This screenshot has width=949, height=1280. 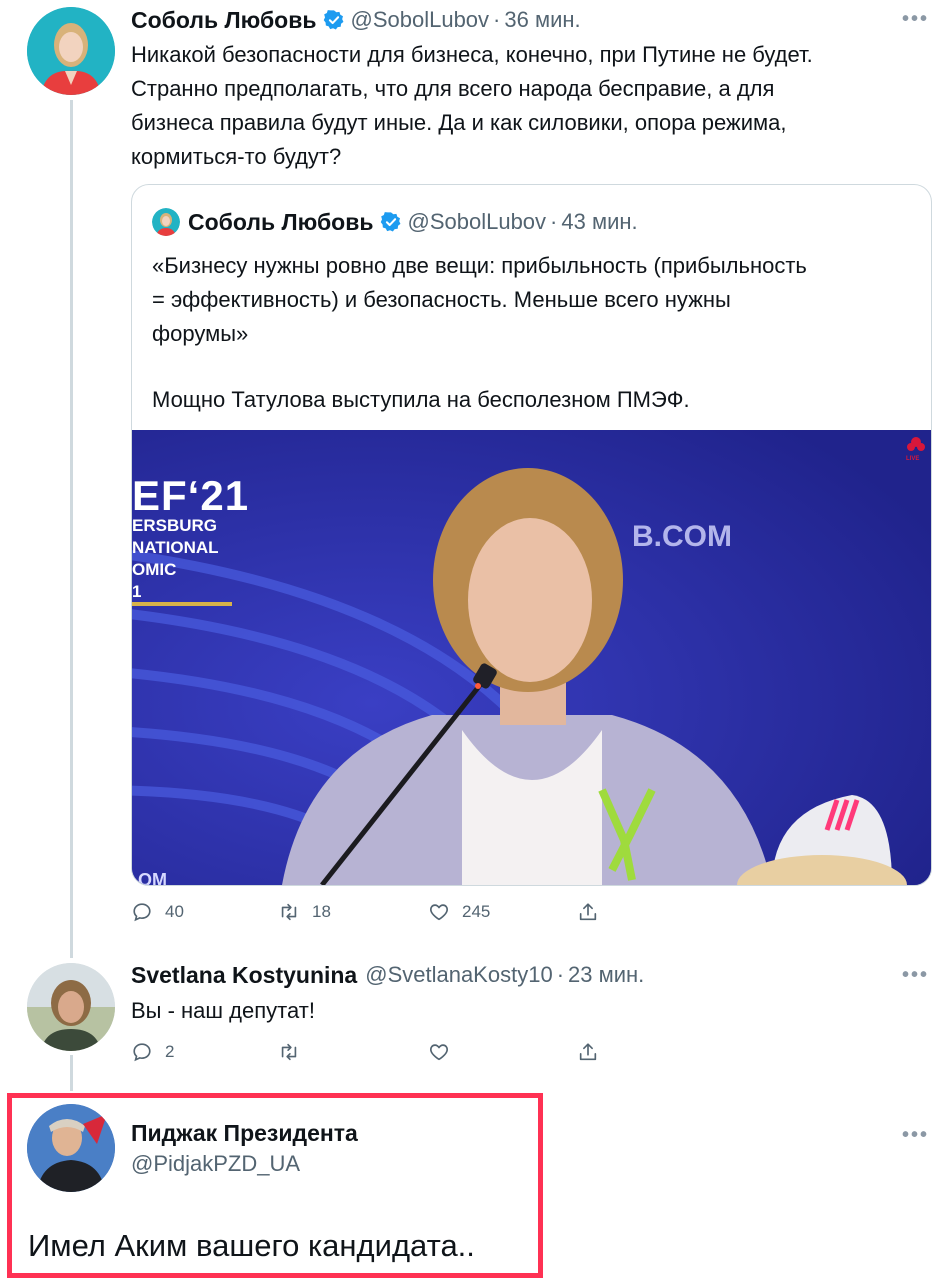 What do you see at coordinates (606, 975) in the screenshot?
I see `timestamp: 23 мин.` at bounding box center [606, 975].